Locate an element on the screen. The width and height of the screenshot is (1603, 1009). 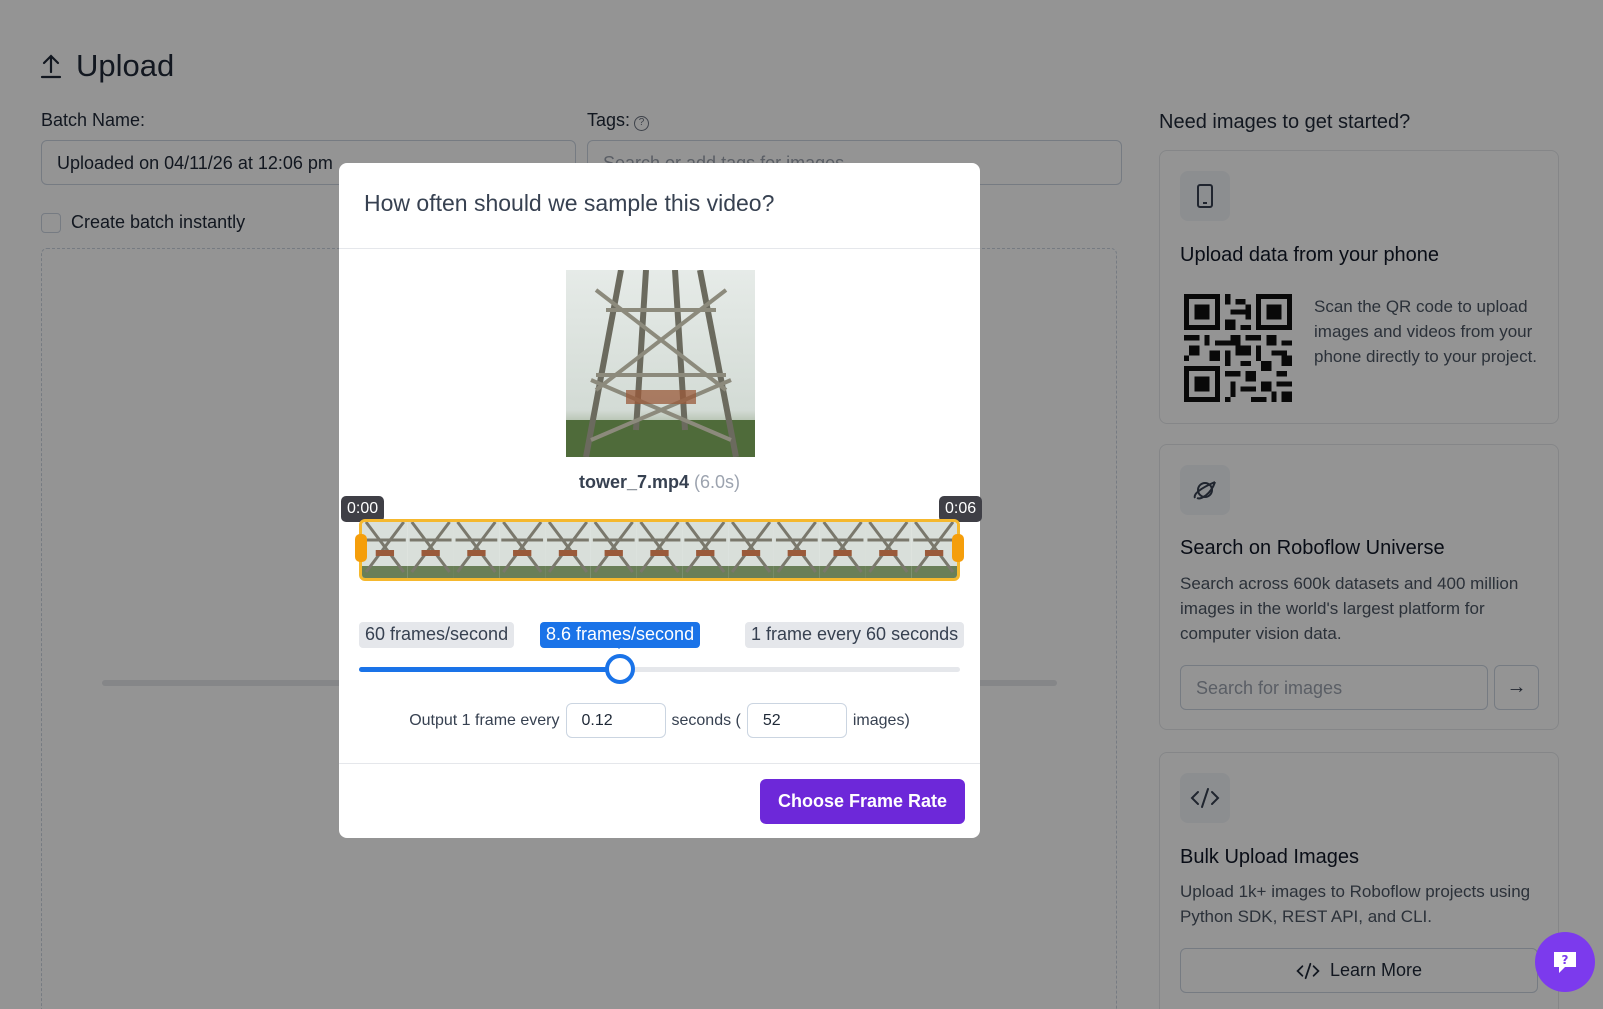
output-settings-row: Output 1 frame every seconds ( images) is located at coordinates (659, 720).